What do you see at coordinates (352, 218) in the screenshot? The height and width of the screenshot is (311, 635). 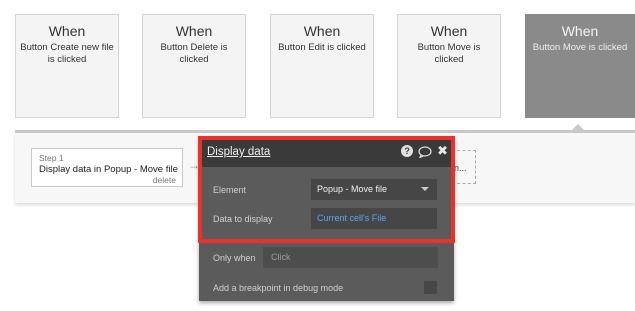 I see `data-to-display-expression: Current cell's File` at bounding box center [352, 218].